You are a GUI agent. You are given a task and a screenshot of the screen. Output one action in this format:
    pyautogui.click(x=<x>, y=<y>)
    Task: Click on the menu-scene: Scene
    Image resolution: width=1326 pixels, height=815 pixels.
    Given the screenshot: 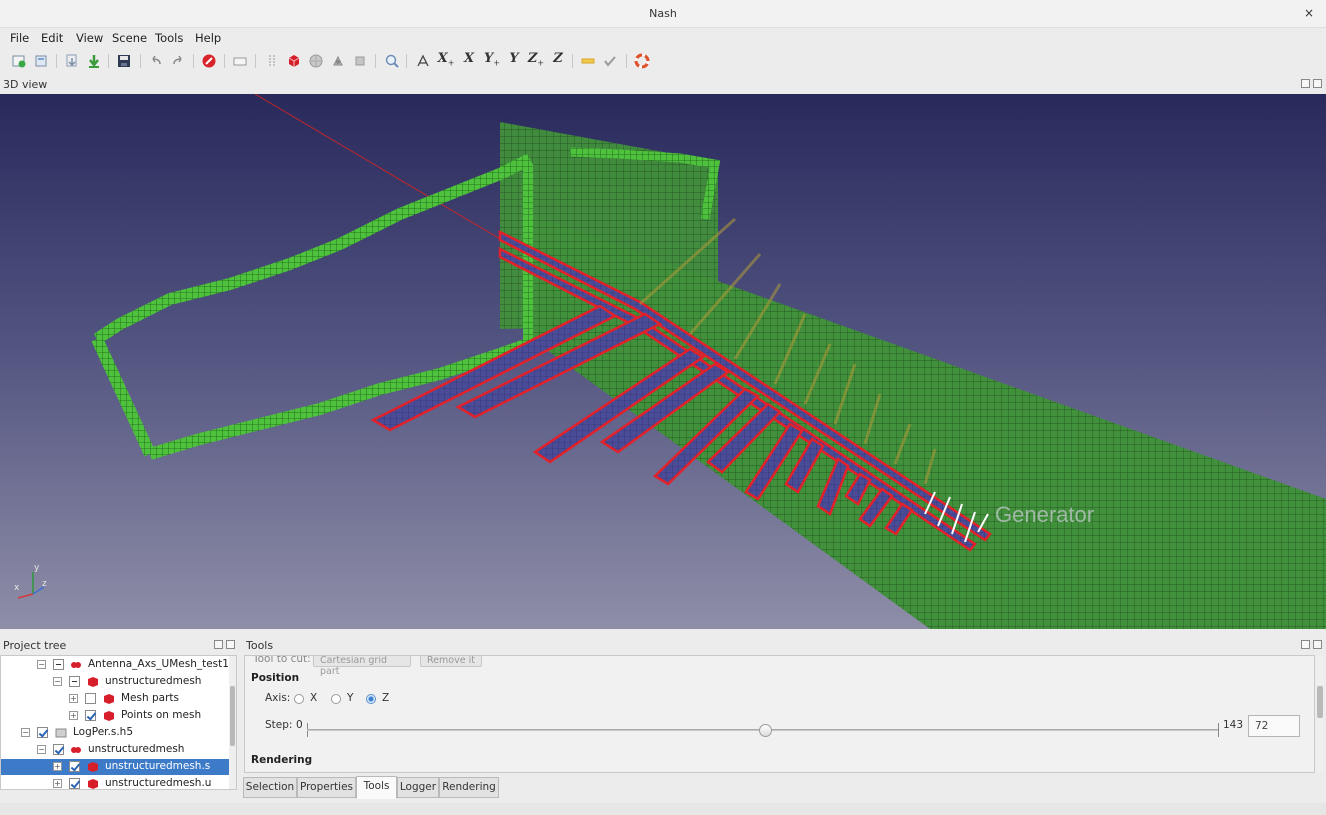 What is the action you would take?
    pyautogui.click(x=129, y=38)
    